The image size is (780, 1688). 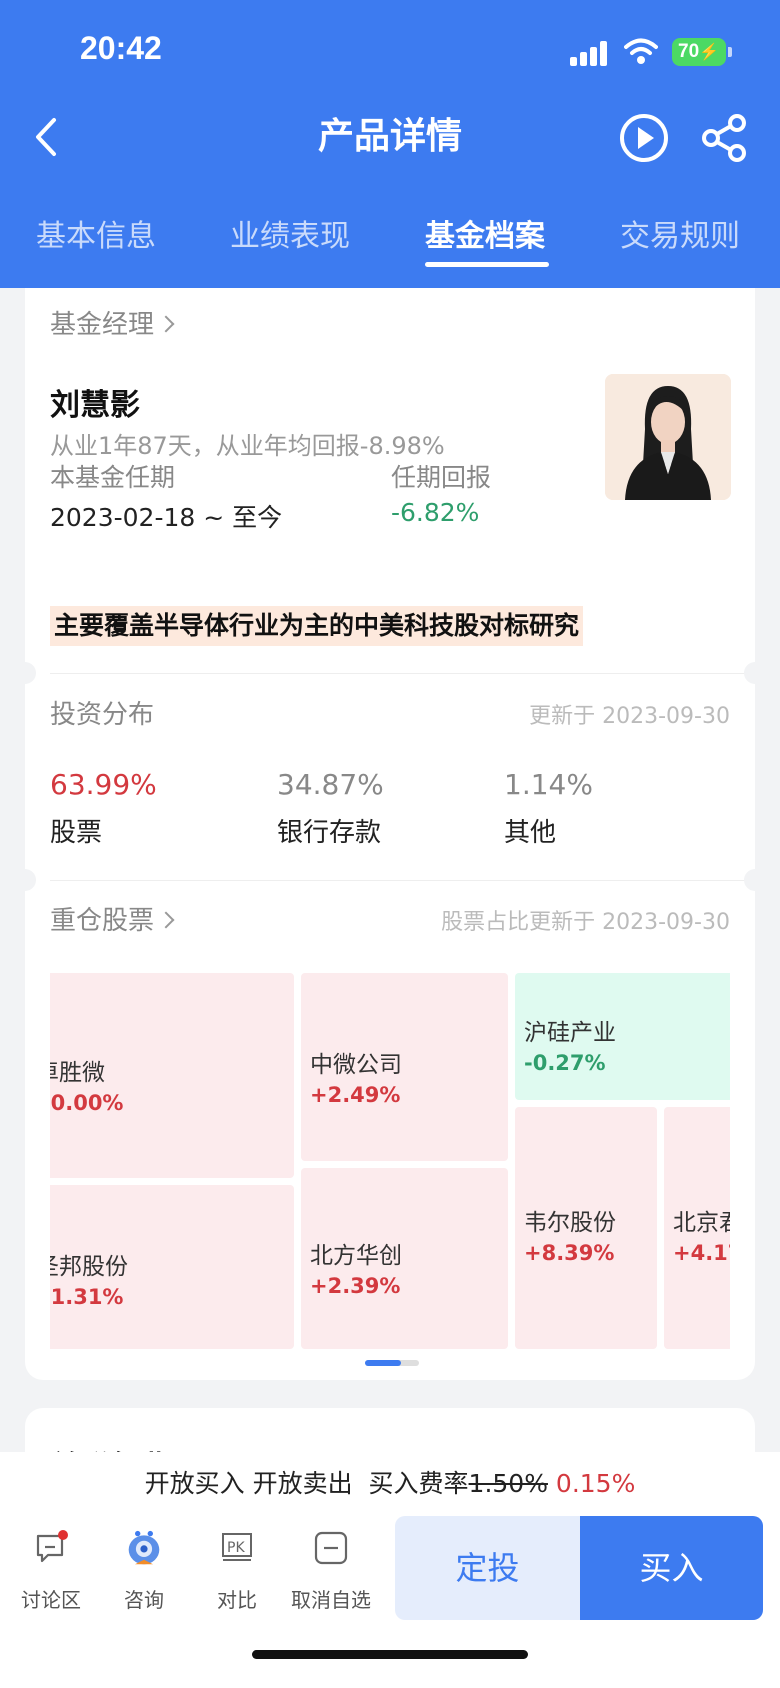 I want to click on holding-name: 北方华创, so click(x=356, y=1256).